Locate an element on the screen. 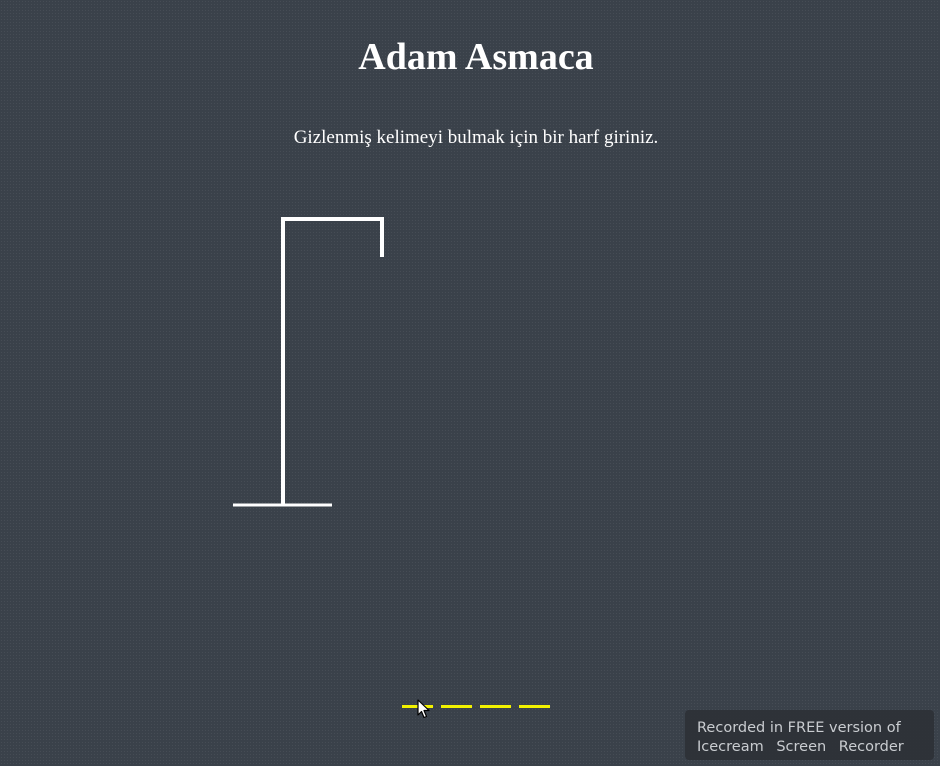 Image resolution: width=940 pixels, height=766 pixels. mouse-pointer-icon is located at coordinates (423, 709).